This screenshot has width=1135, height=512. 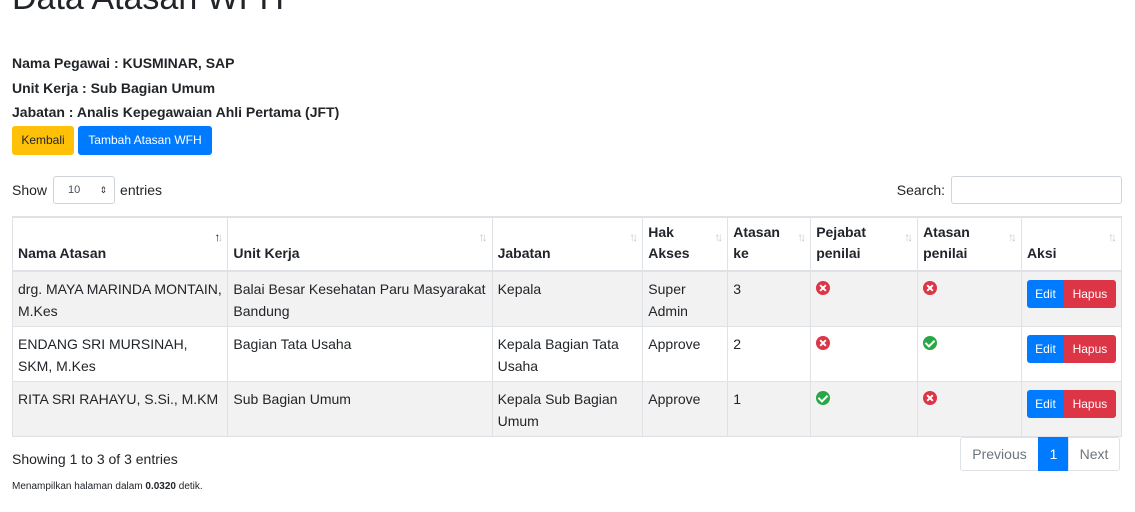 What do you see at coordinates (141, 190) in the screenshot?
I see `entries-label: entries` at bounding box center [141, 190].